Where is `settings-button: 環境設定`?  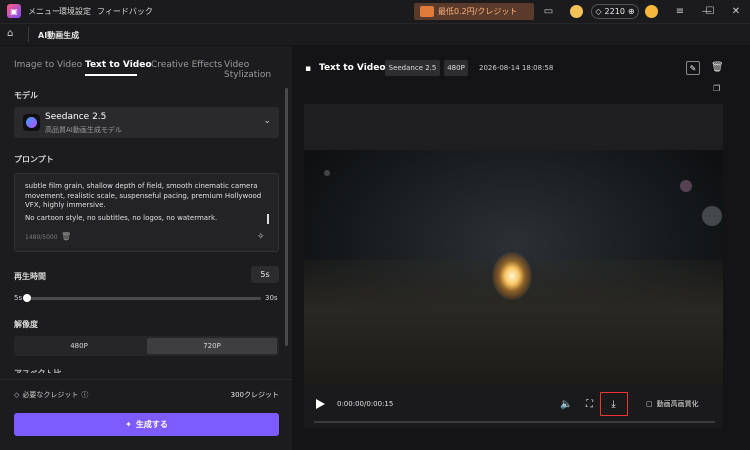 settings-button: 環境設定 is located at coordinates (75, 11).